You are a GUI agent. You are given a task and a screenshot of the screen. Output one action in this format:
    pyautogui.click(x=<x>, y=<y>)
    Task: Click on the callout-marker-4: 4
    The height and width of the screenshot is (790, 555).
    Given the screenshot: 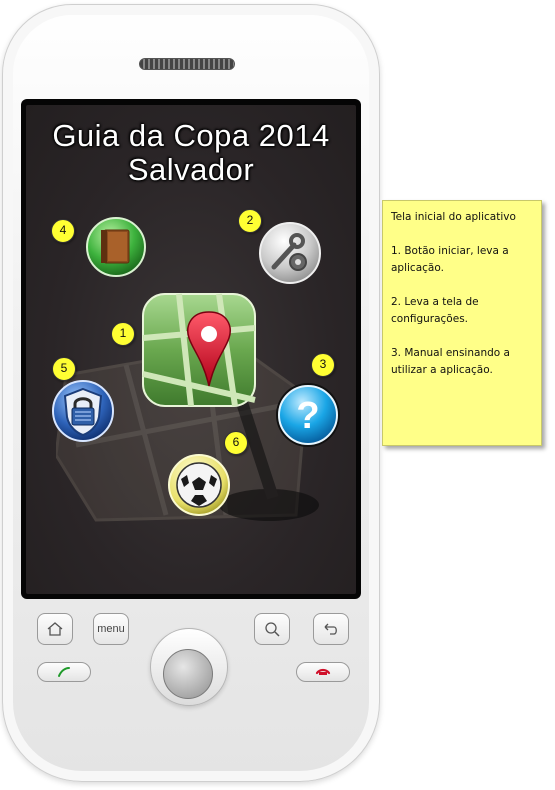 What is the action you would take?
    pyautogui.click(x=63, y=231)
    